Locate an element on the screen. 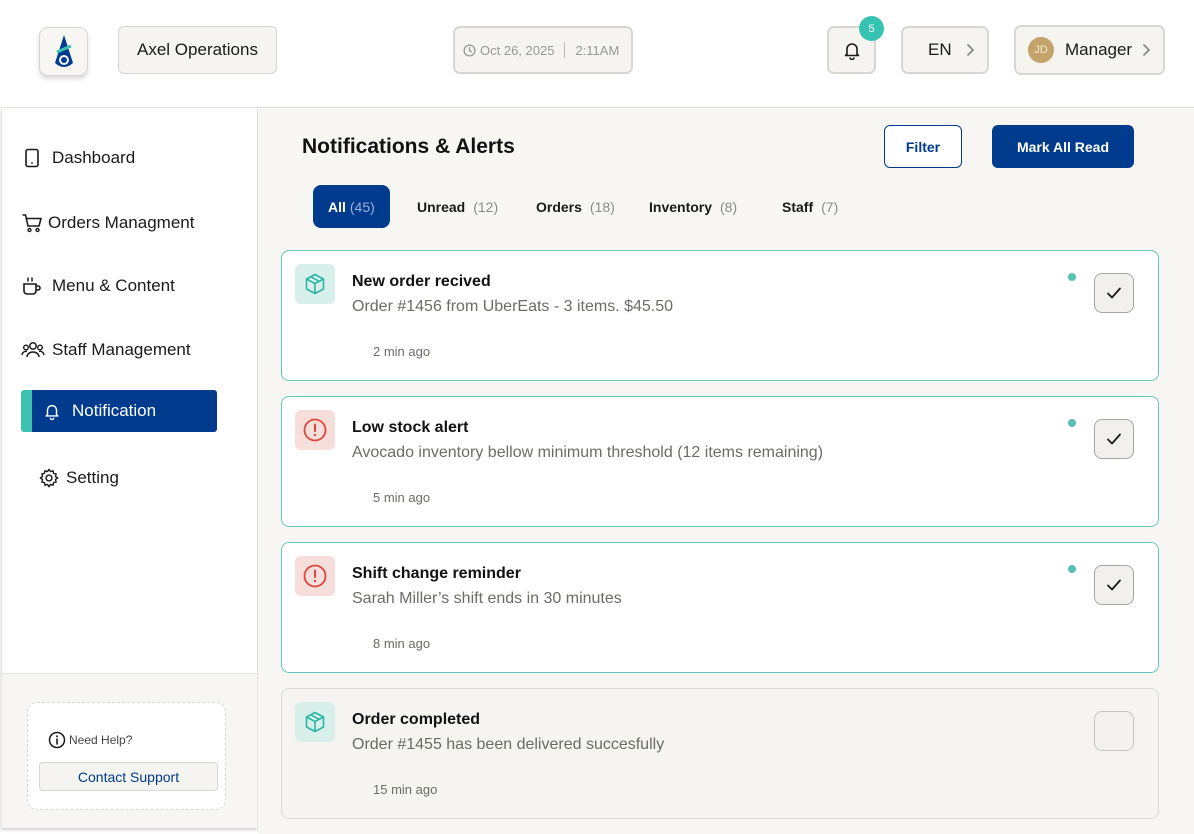  gear-icon is located at coordinates (49, 478).